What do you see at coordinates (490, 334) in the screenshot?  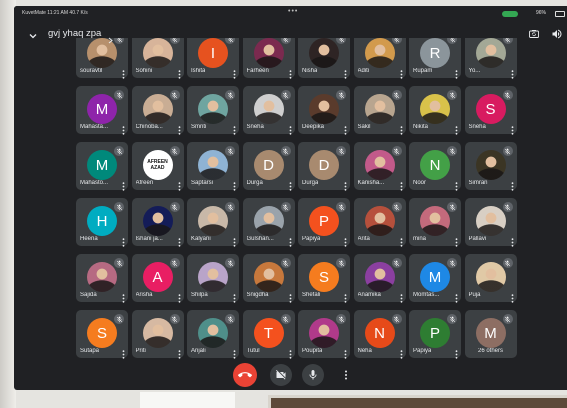 I see `others-tile: M 26 others` at bounding box center [490, 334].